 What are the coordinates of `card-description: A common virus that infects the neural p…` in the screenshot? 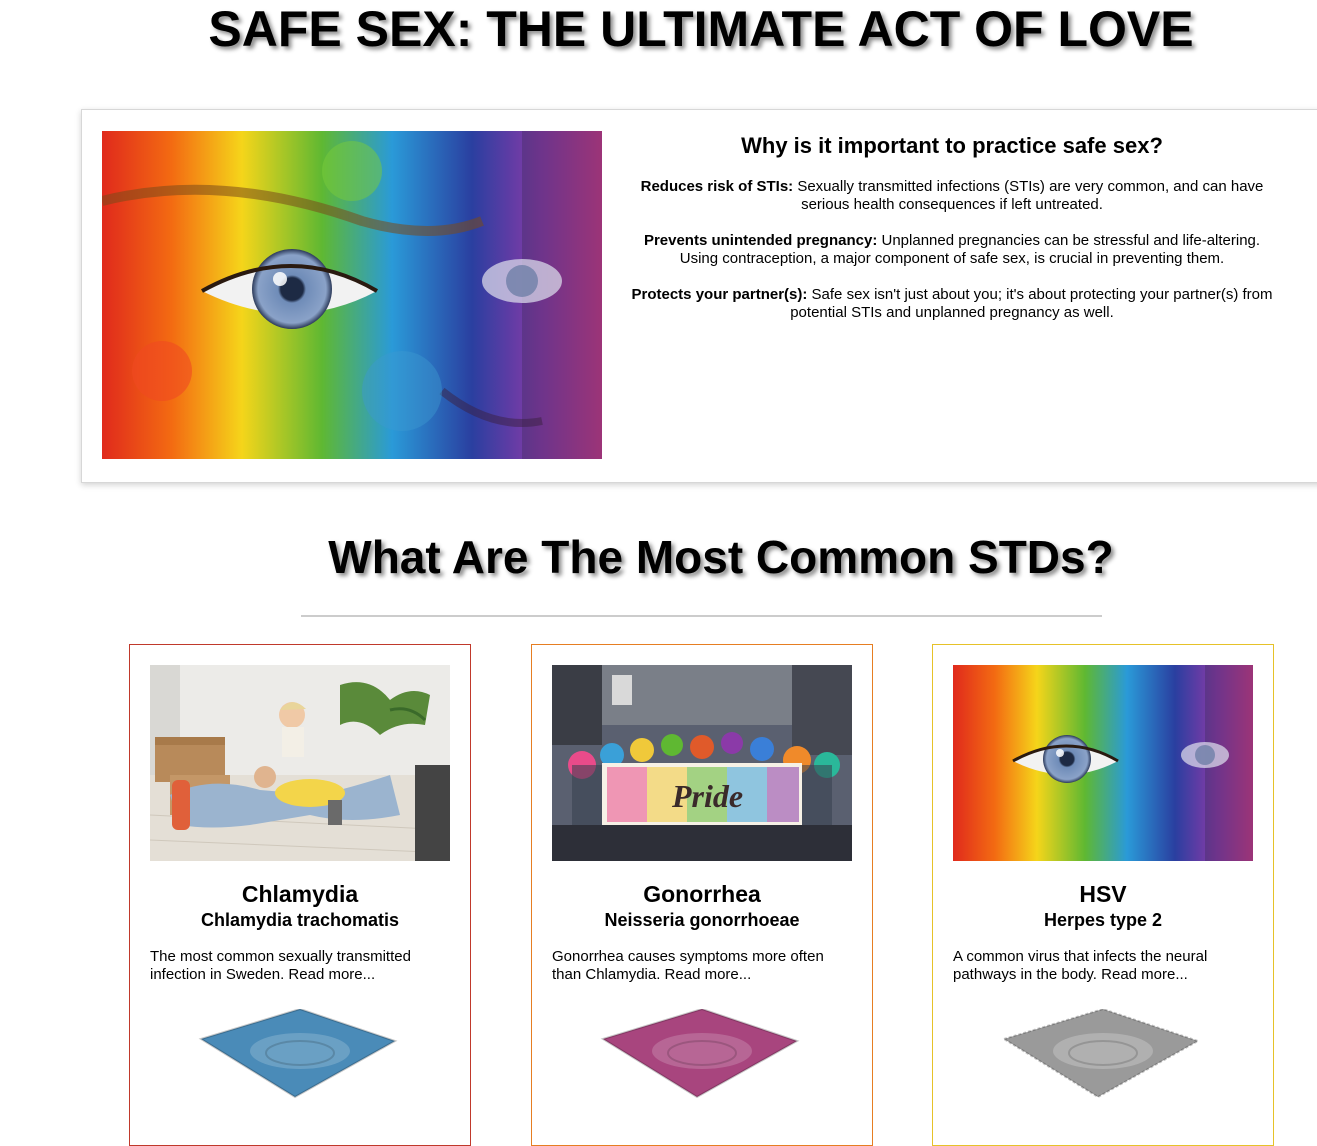 It's located at (1103, 966).